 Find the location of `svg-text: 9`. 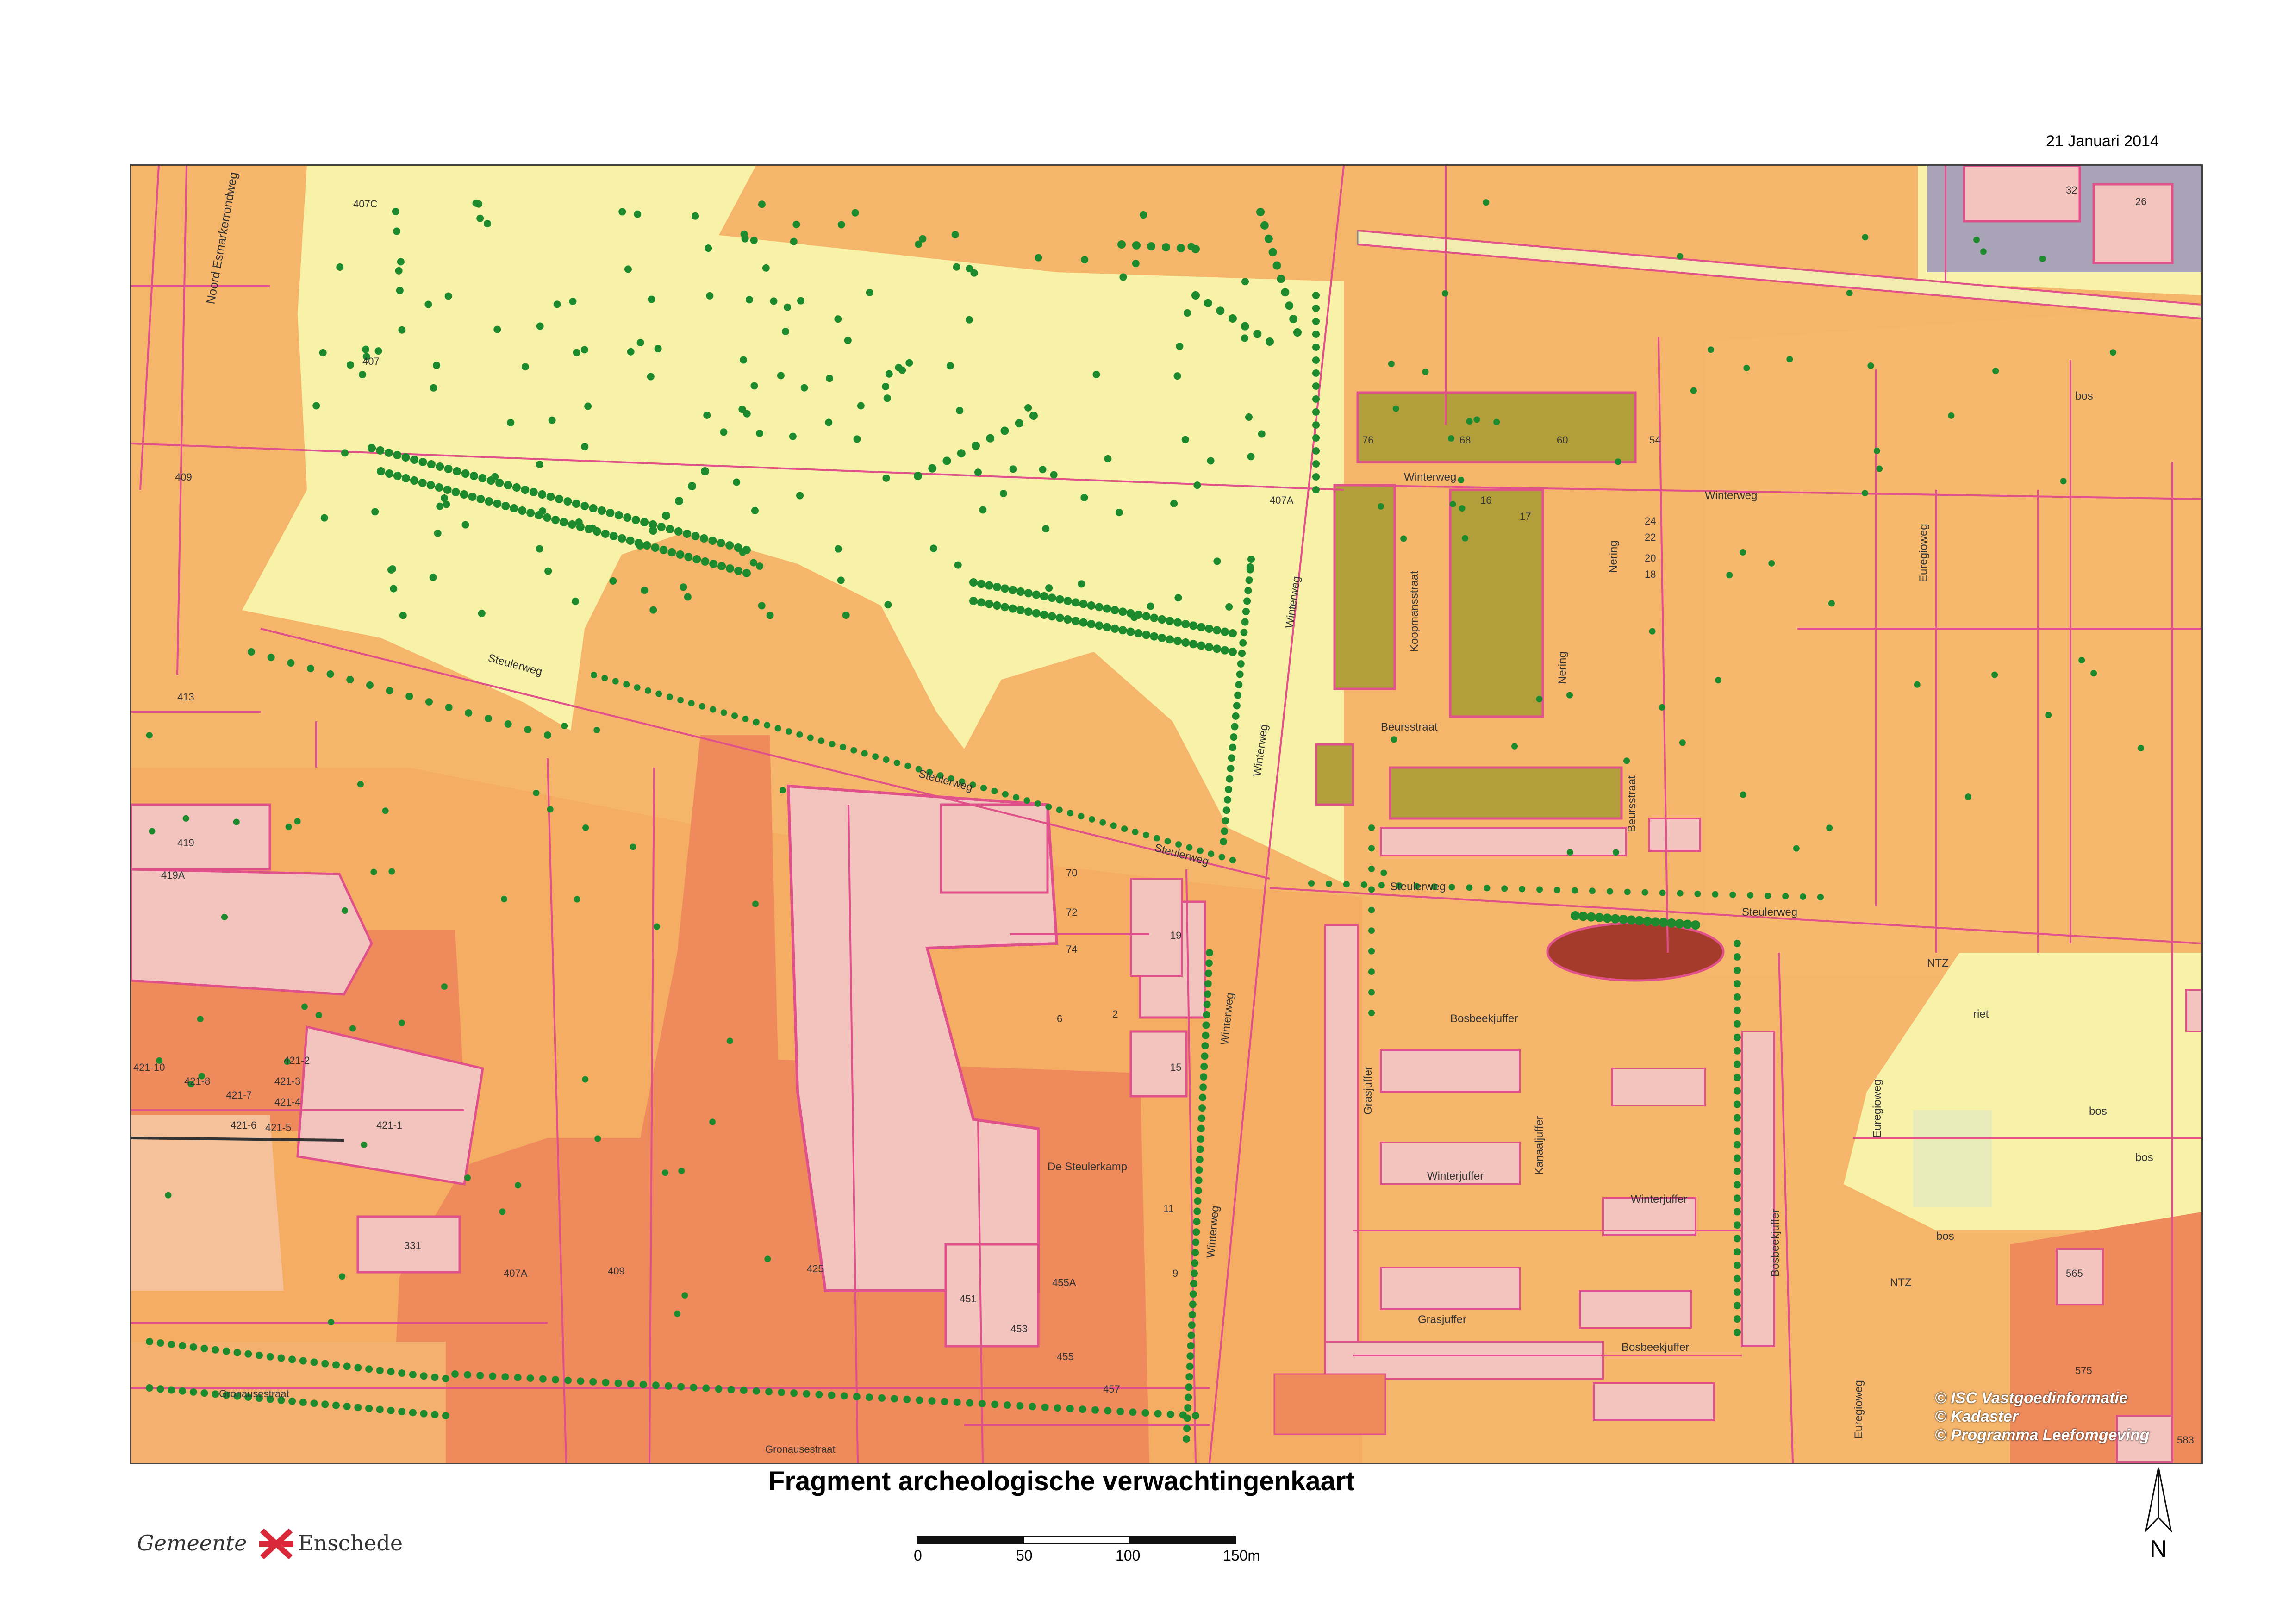

svg-text: 9 is located at coordinates (1175, 1273).